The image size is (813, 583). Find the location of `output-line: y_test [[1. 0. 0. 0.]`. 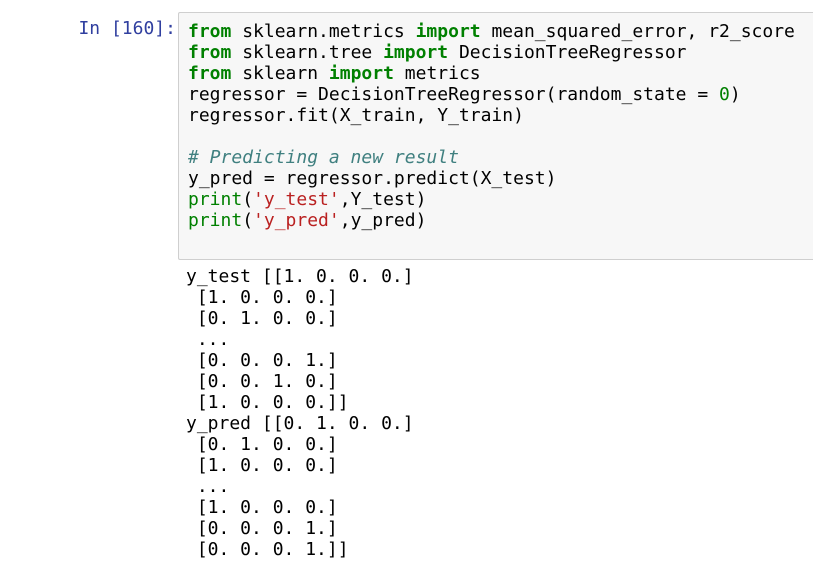

output-line: y_test [[1. 0. 0. 0.] is located at coordinates (300, 276).